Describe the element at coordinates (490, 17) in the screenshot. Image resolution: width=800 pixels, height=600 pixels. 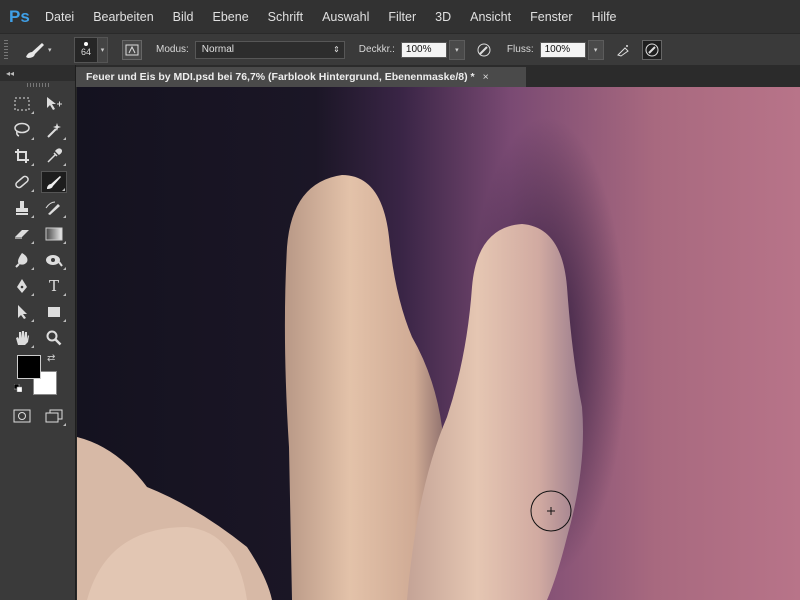
I see `menu-ansicht: Ansicht` at that location.